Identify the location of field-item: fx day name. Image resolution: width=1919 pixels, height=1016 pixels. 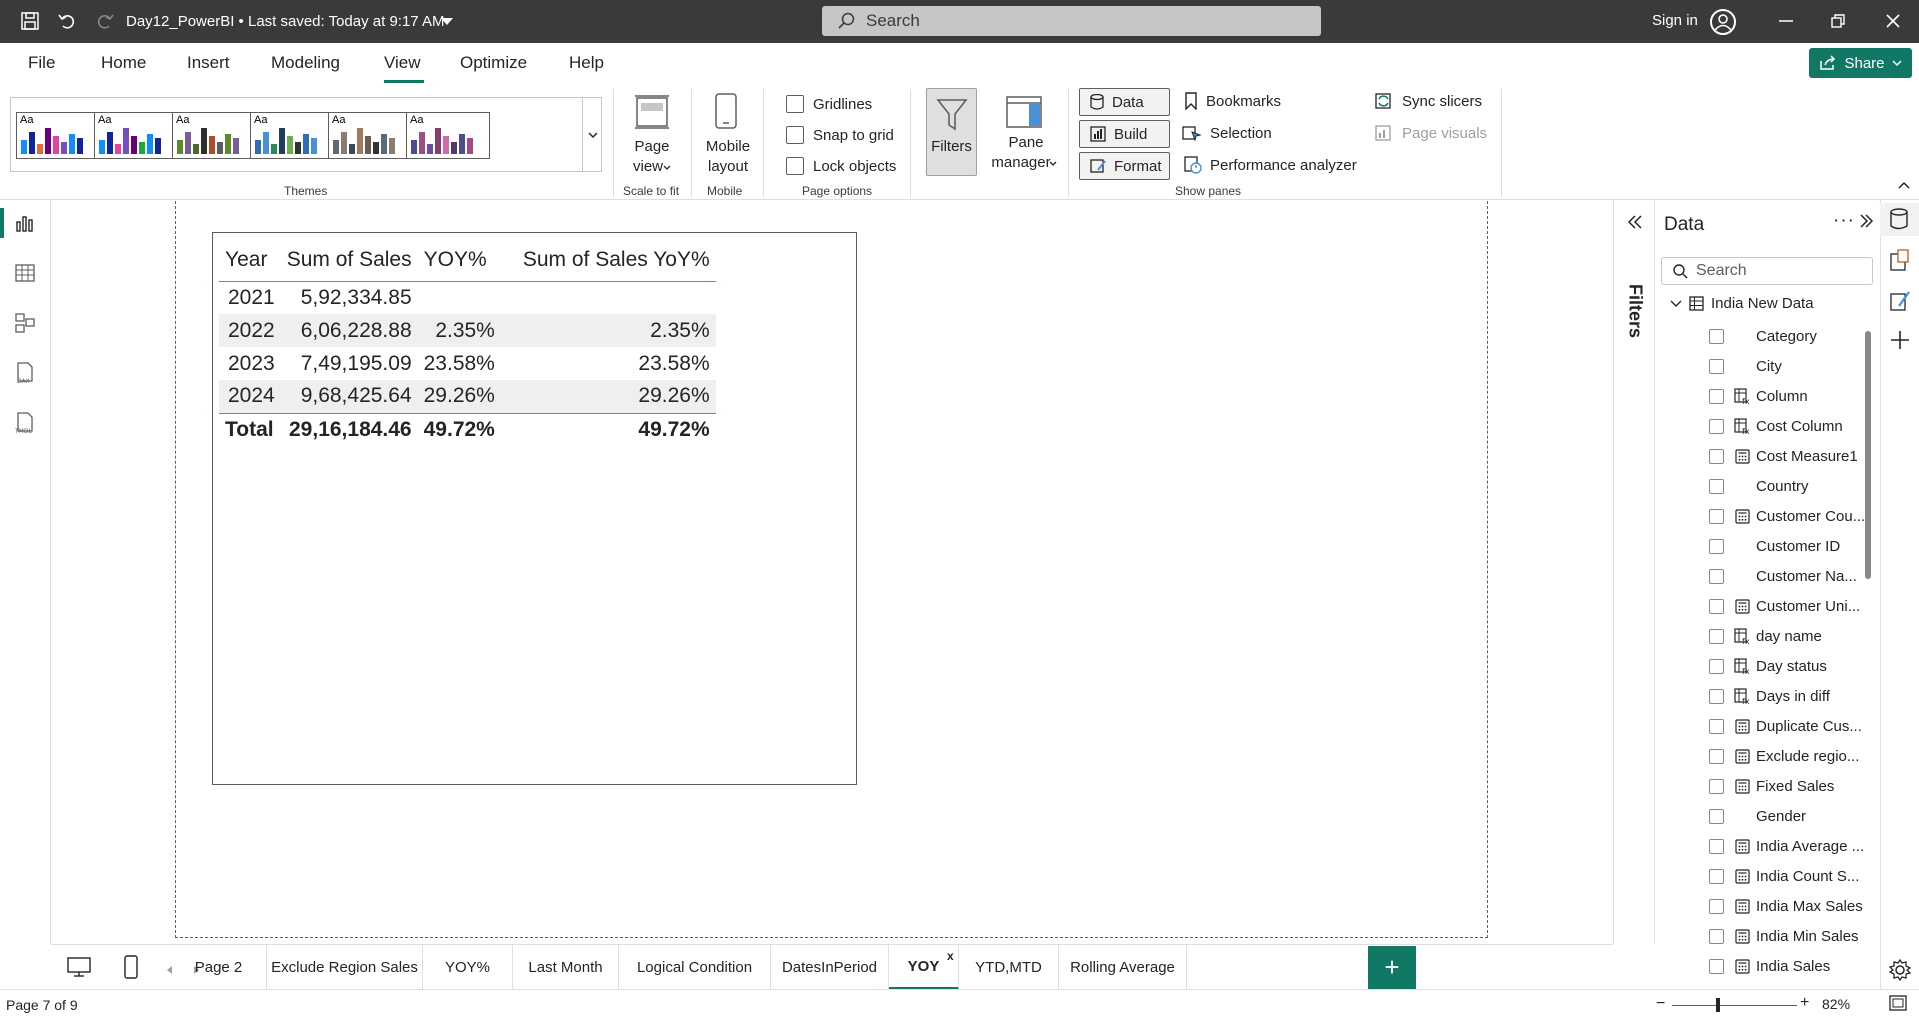
(1765, 636).